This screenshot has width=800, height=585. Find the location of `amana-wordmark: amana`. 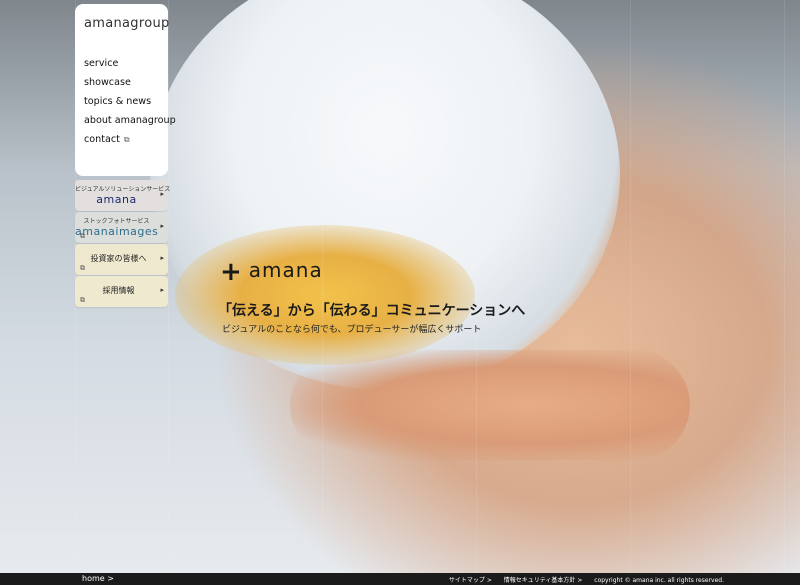

amana-wordmark: amana is located at coordinates (285, 270).